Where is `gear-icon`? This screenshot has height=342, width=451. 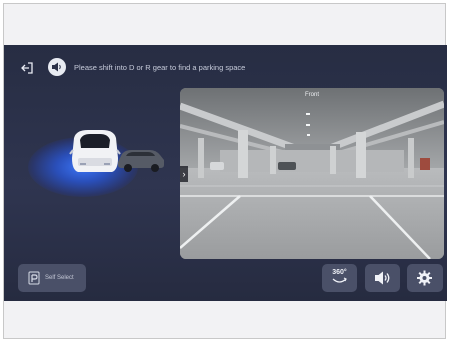 gear-icon is located at coordinates (424, 278).